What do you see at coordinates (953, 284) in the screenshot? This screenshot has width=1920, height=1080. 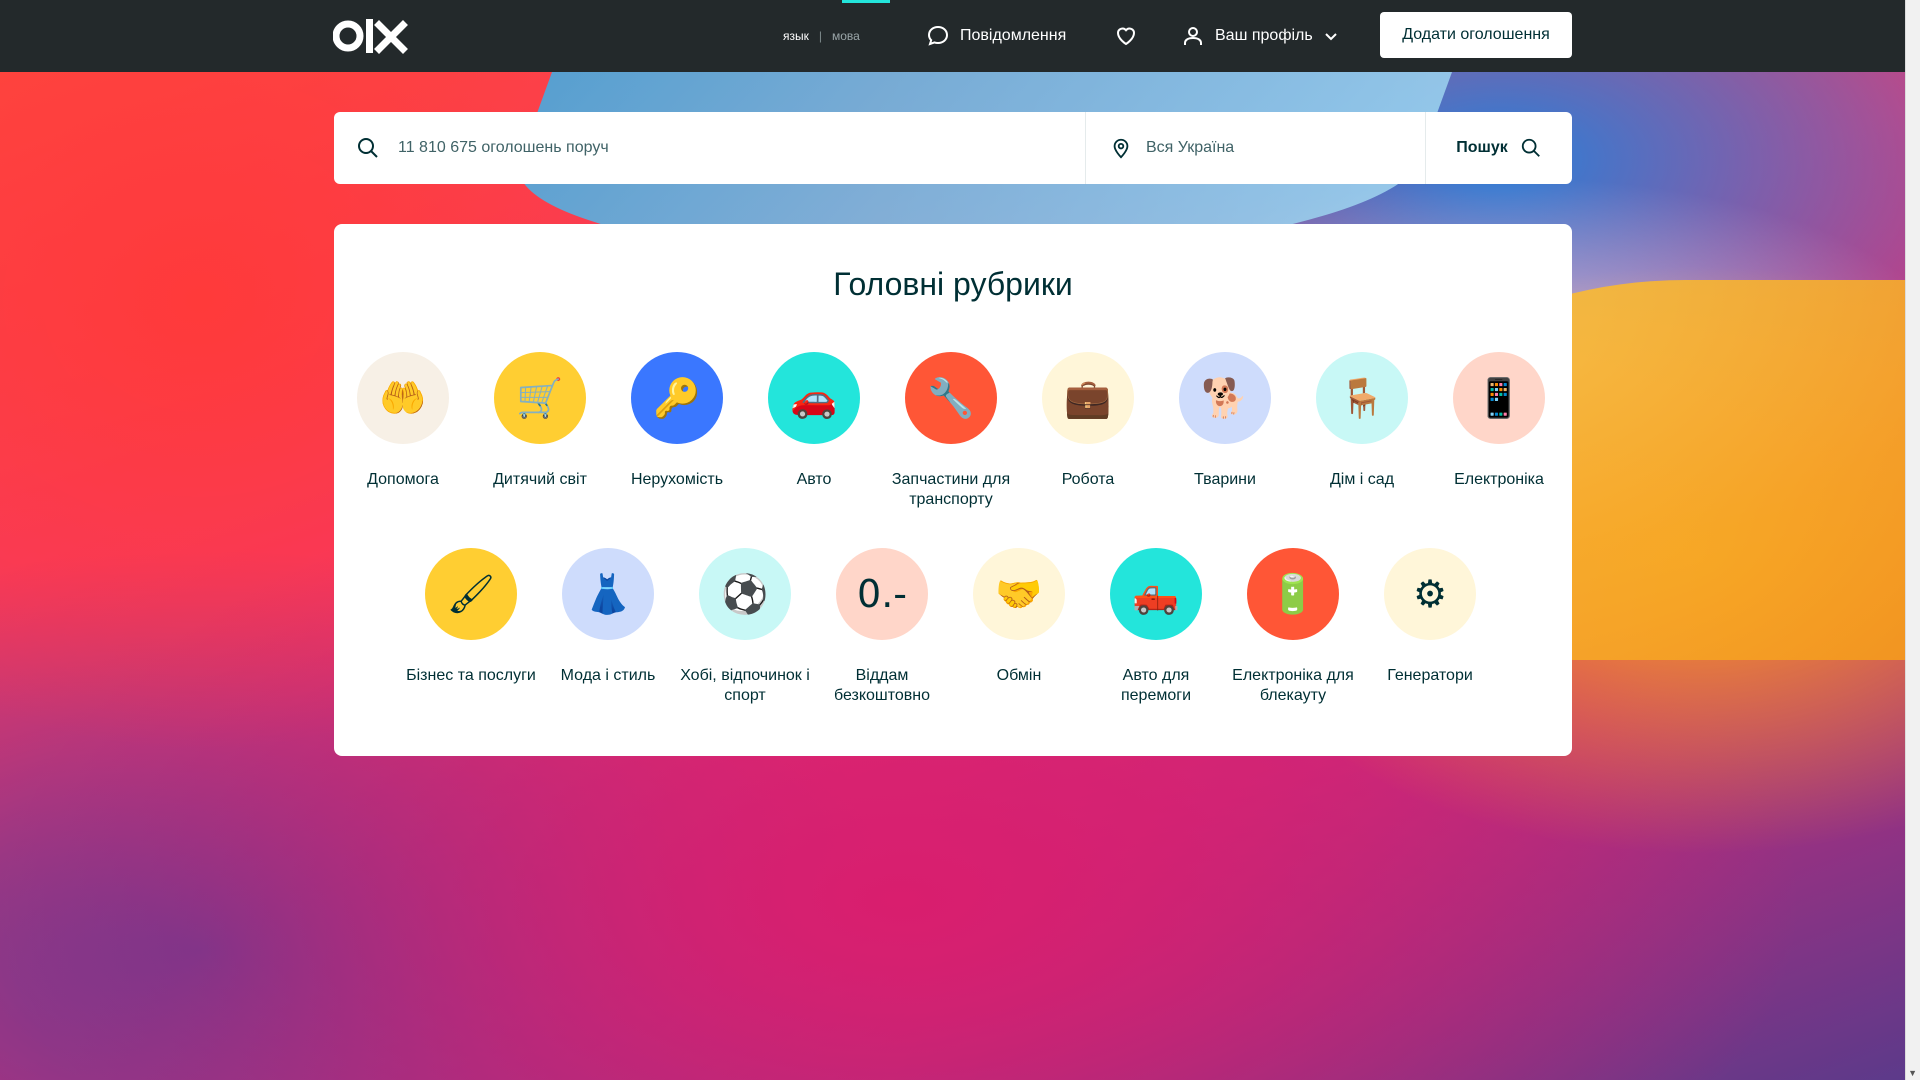 I see `categories-title: Головні рубрики` at bounding box center [953, 284].